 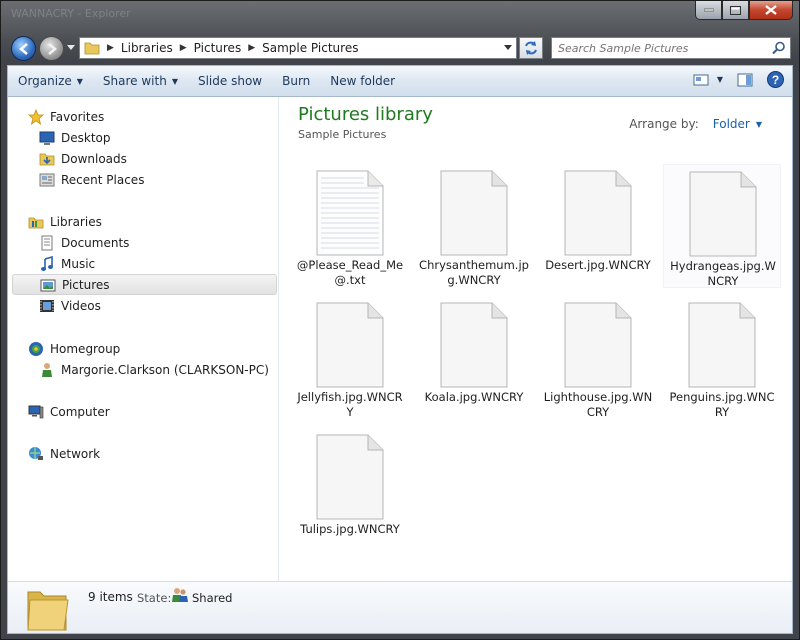 I want to click on file-item: Chrysanthemum.jpg.WNCRY, so click(x=474, y=226).